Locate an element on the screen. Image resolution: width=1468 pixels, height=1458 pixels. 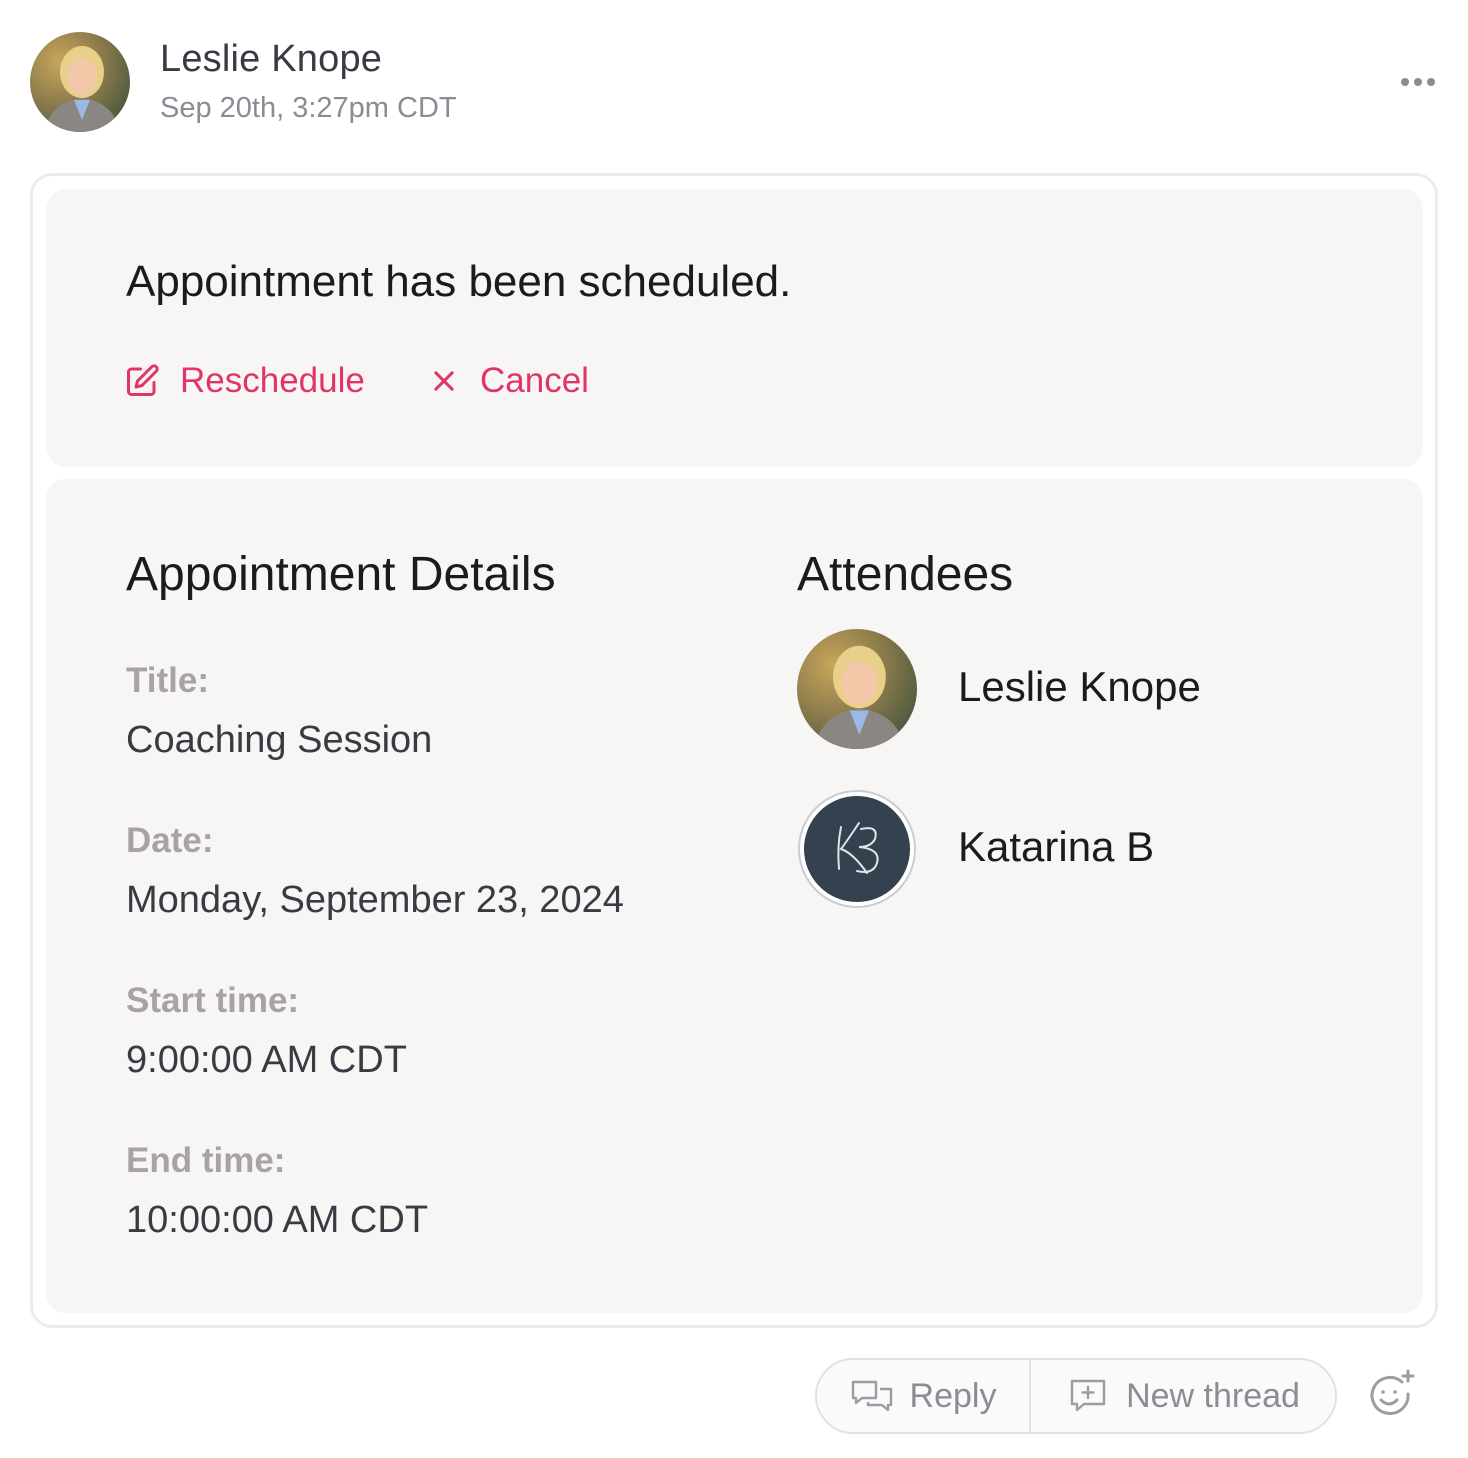
more-options-button is located at coordinates (1418, 83).